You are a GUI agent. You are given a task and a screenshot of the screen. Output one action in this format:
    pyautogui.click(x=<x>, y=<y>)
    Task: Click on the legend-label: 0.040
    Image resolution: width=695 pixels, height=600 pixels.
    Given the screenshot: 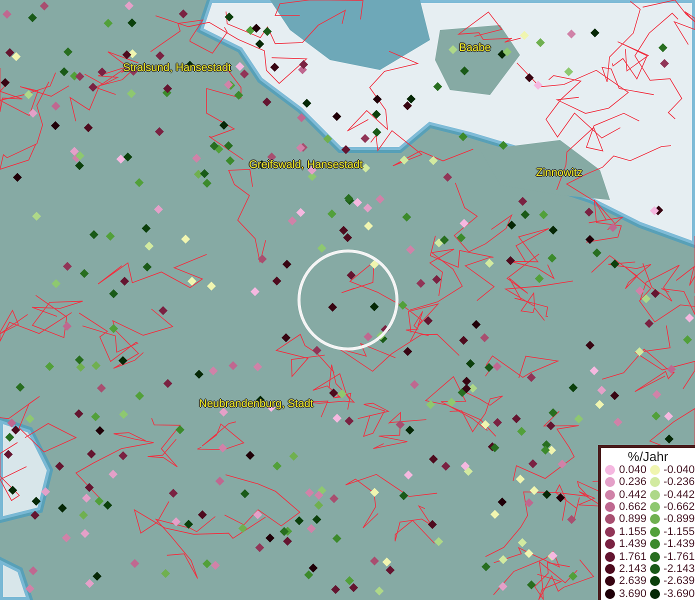 What is the action you would take?
    pyautogui.click(x=633, y=470)
    